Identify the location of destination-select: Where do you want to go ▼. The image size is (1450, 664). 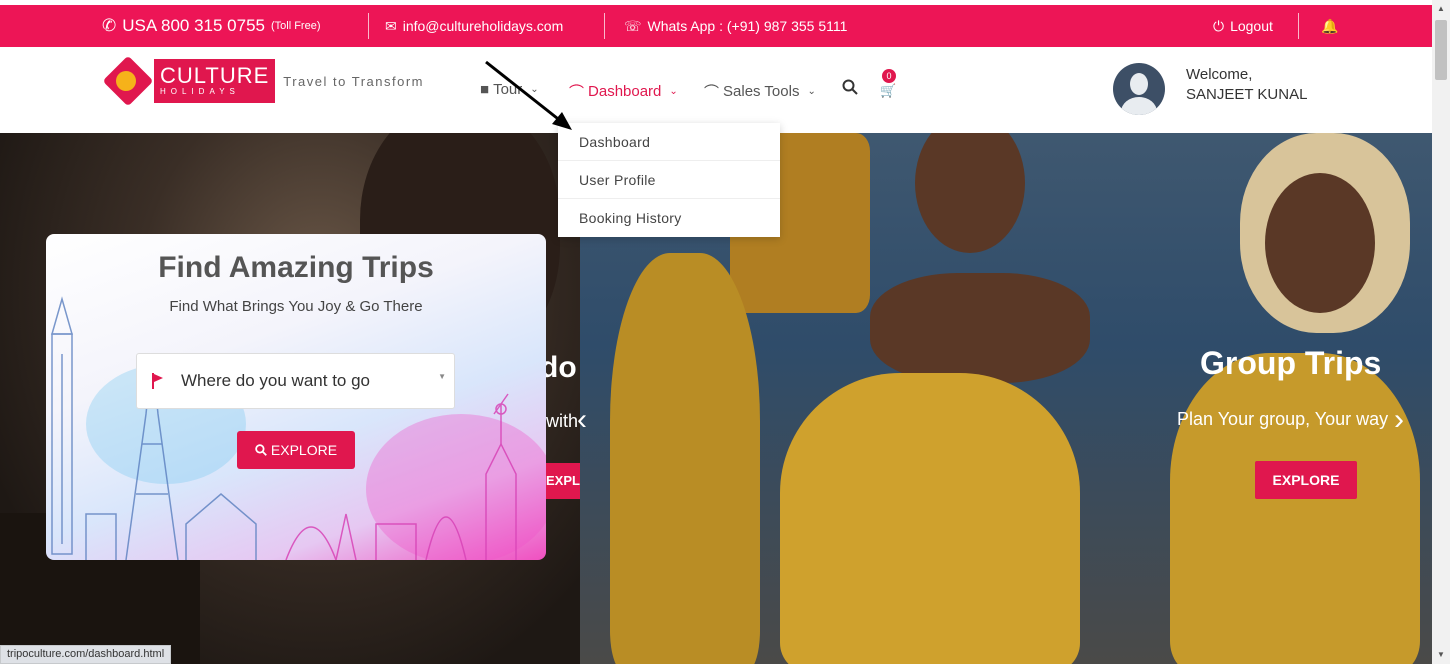
(295, 381).